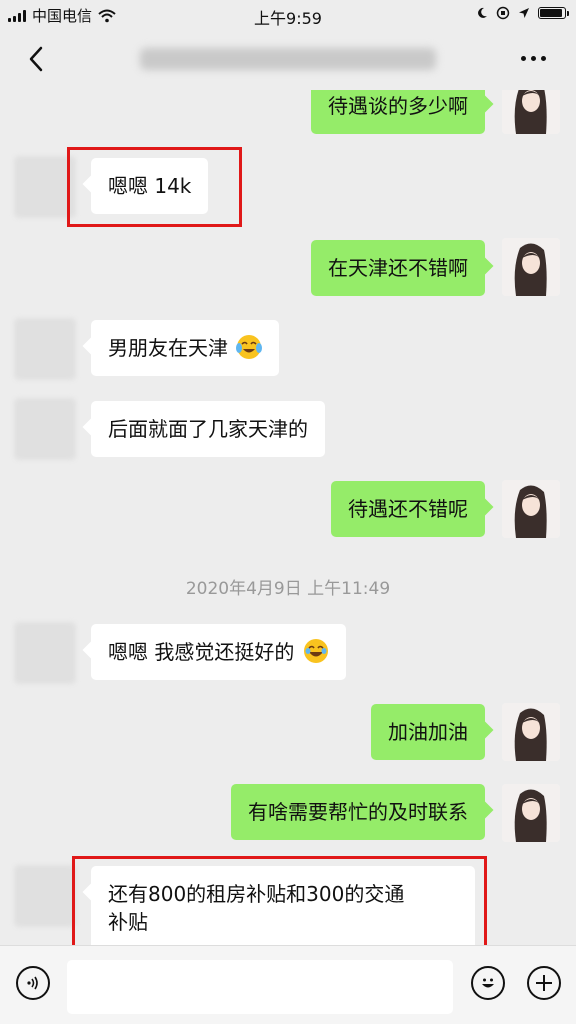 The height and width of the screenshot is (1024, 576). I want to click on chat-title-blurred, so click(288, 59).